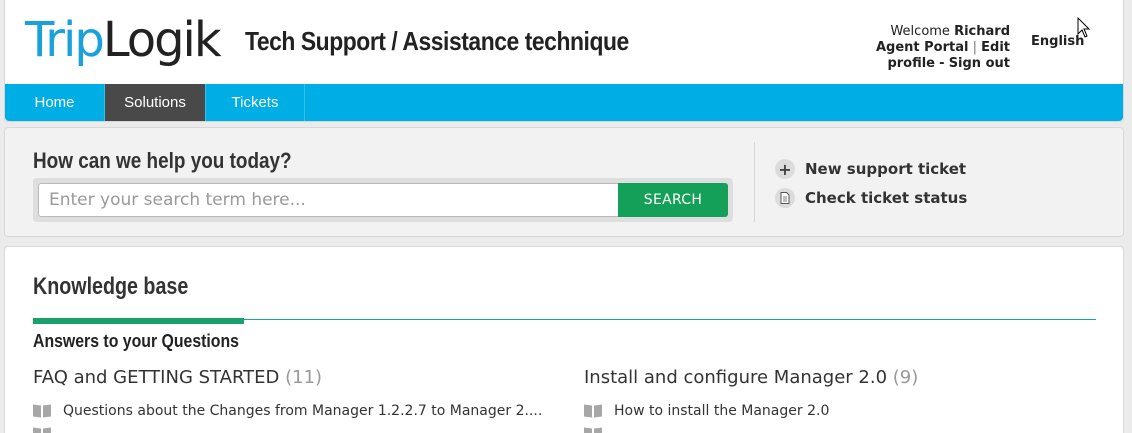 This screenshot has height=433, width=1132. Describe the element at coordinates (138, 321) in the screenshot. I see `kb-rule-accent` at that location.